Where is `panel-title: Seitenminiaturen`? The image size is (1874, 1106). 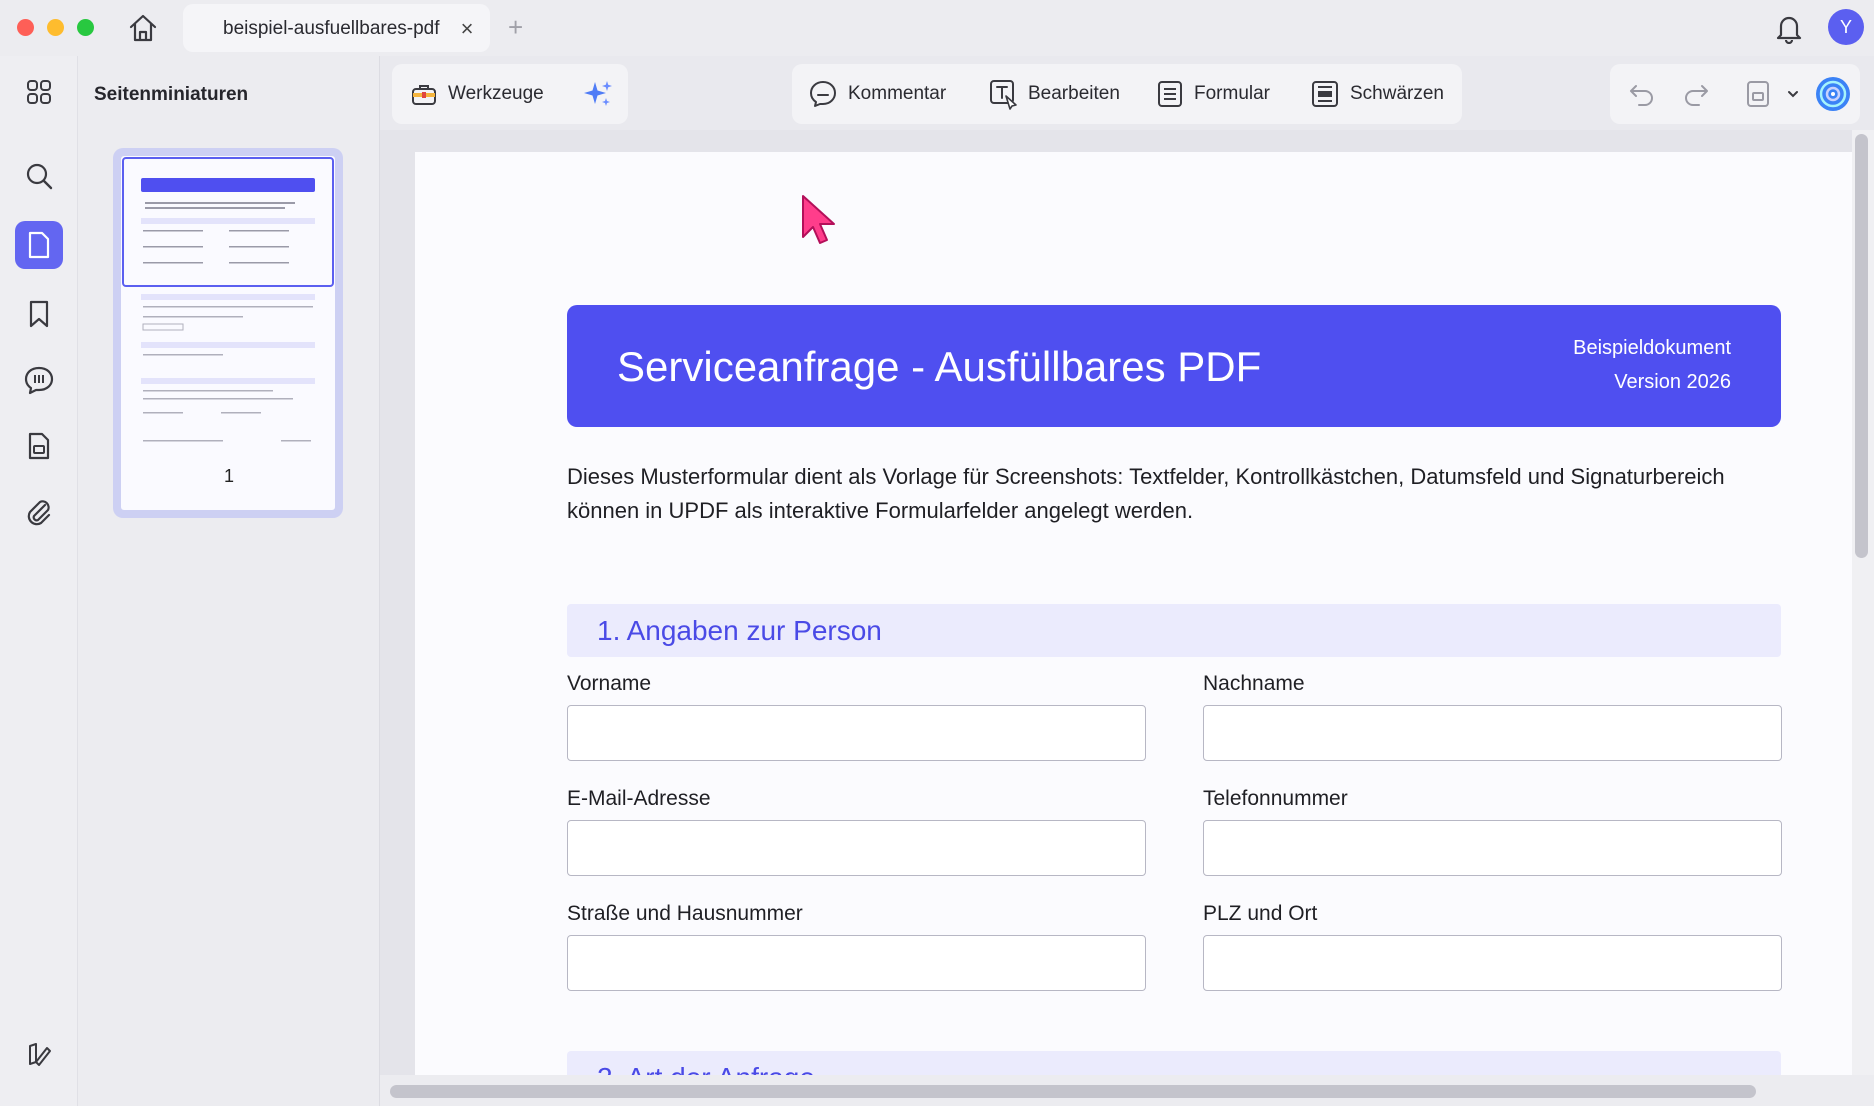
panel-title: Seitenminiaturen is located at coordinates (171, 94).